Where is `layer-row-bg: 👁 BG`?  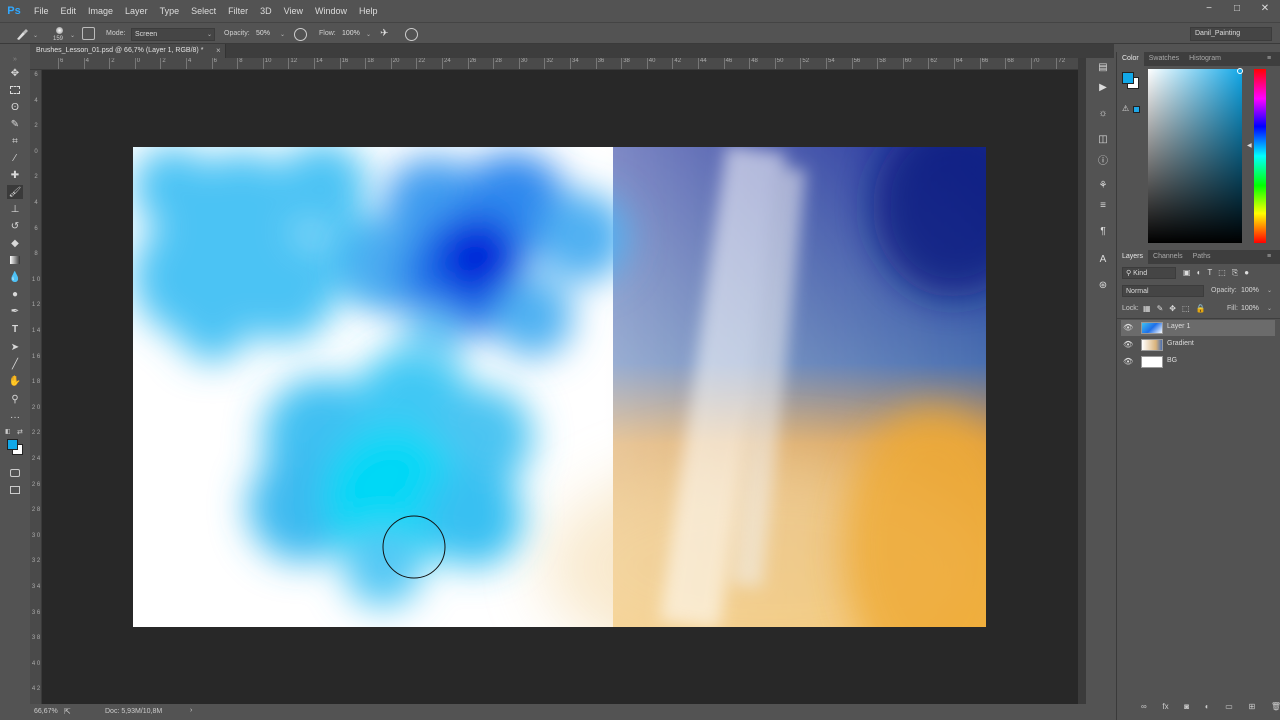
layer-row-bg: 👁 BG is located at coordinates (1198, 362).